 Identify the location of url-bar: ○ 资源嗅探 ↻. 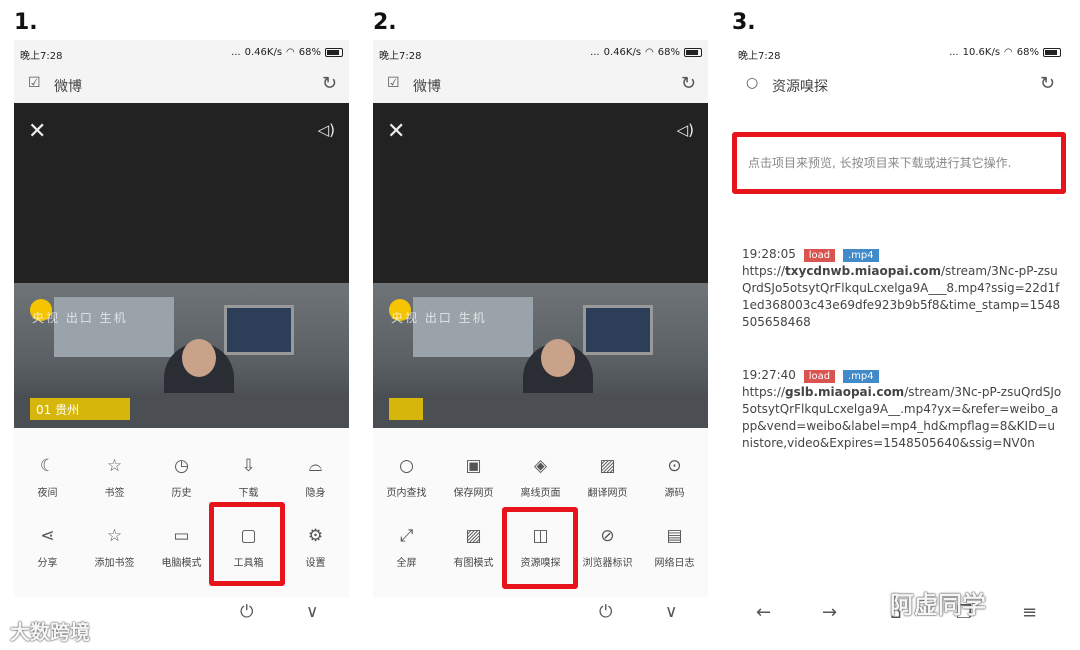
(899, 84).